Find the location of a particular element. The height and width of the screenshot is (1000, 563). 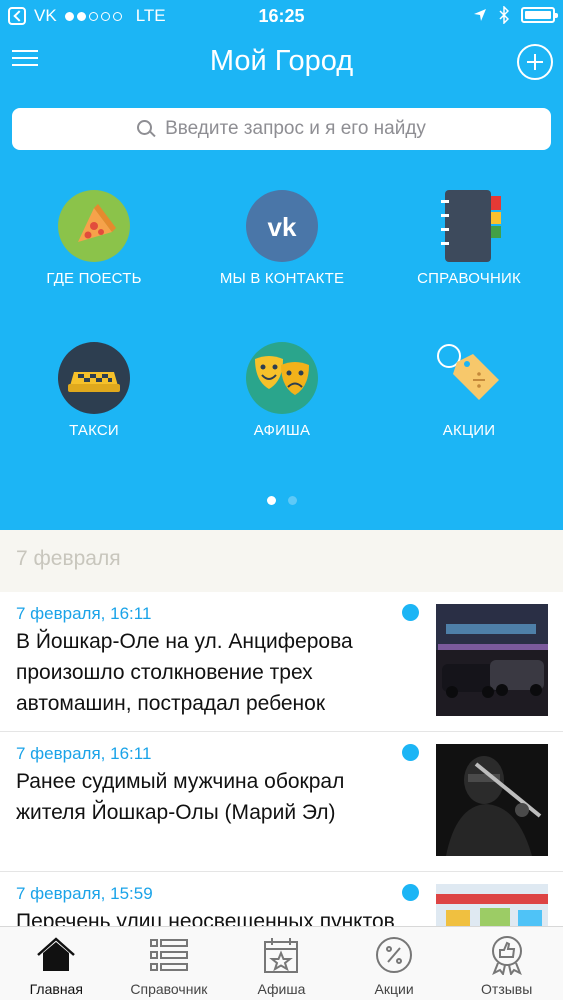

category-events: АФИША is located at coordinates (282, 407).